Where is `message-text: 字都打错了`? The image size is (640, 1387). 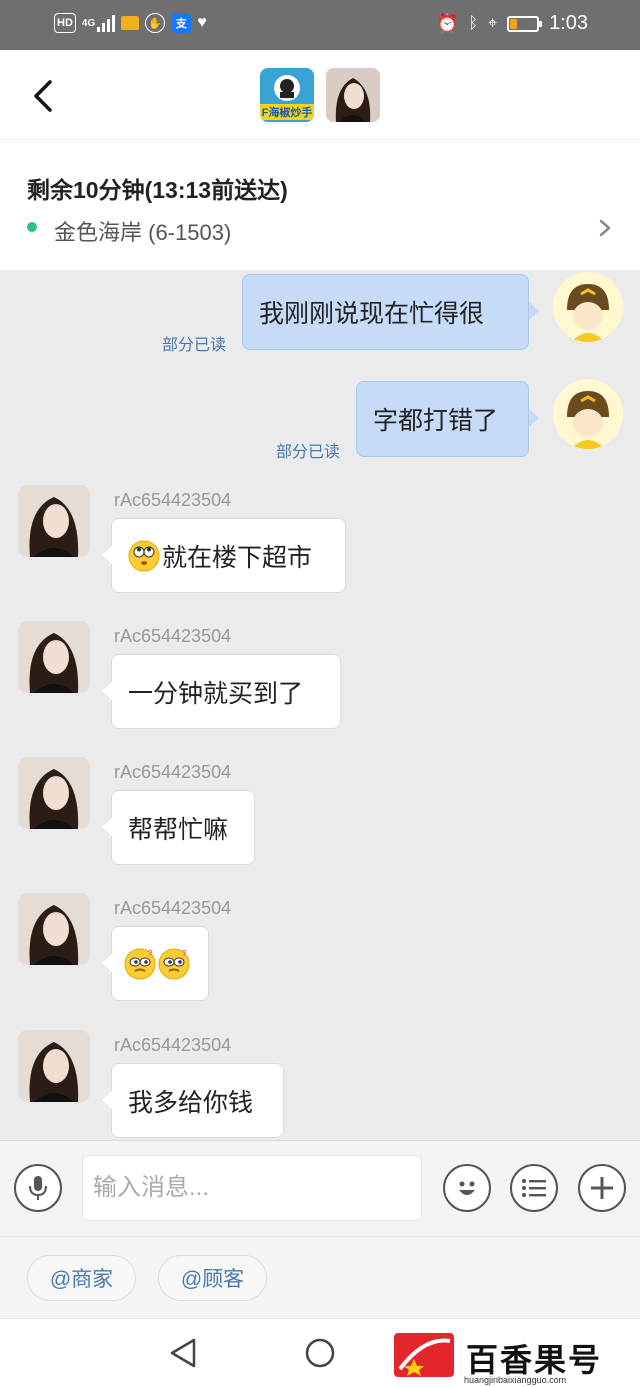
message-text: 字都打错了 is located at coordinates (436, 421).